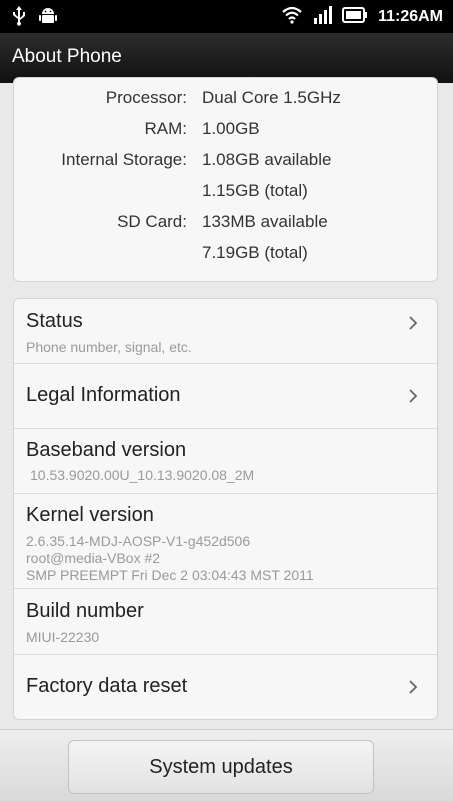 Image resolution: width=453 pixels, height=801 pixels. Describe the element at coordinates (138, 541) in the screenshot. I see `kernel-version-line-1: 2.6.35.14-MDJ-AOSP-V1-g452d506` at that location.